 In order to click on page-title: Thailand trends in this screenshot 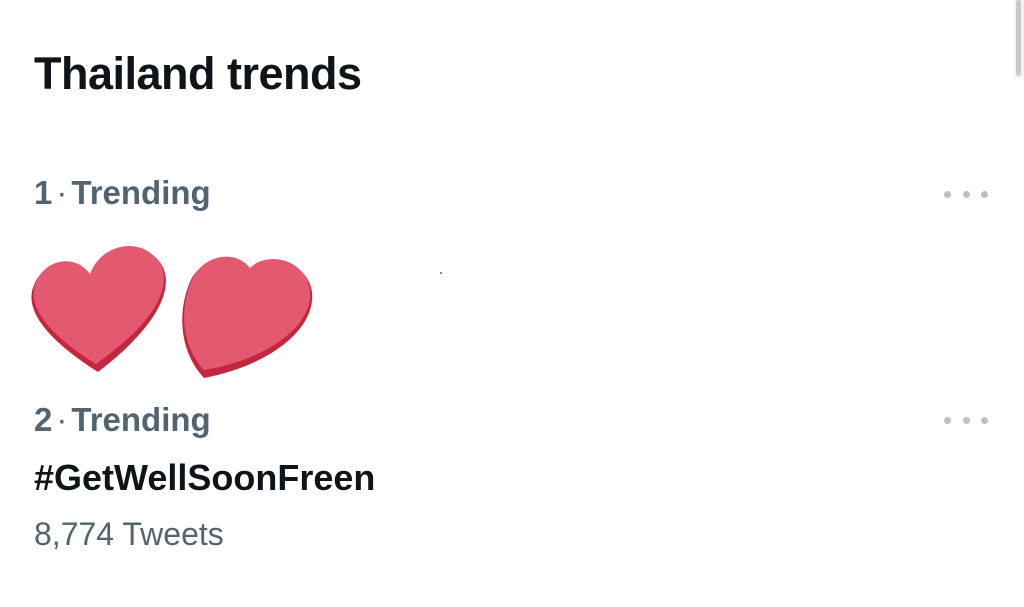, I will do `click(198, 73)`.